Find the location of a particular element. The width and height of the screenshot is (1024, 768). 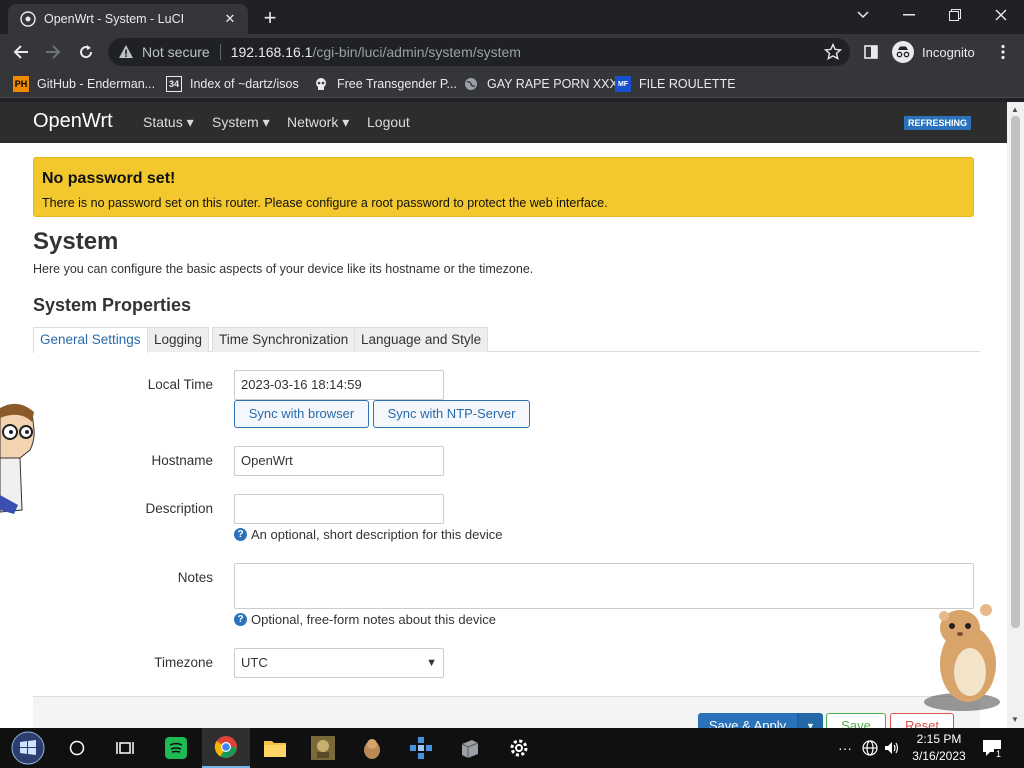

tab-language-style: Language and Style is located at coordinates (421, 339).